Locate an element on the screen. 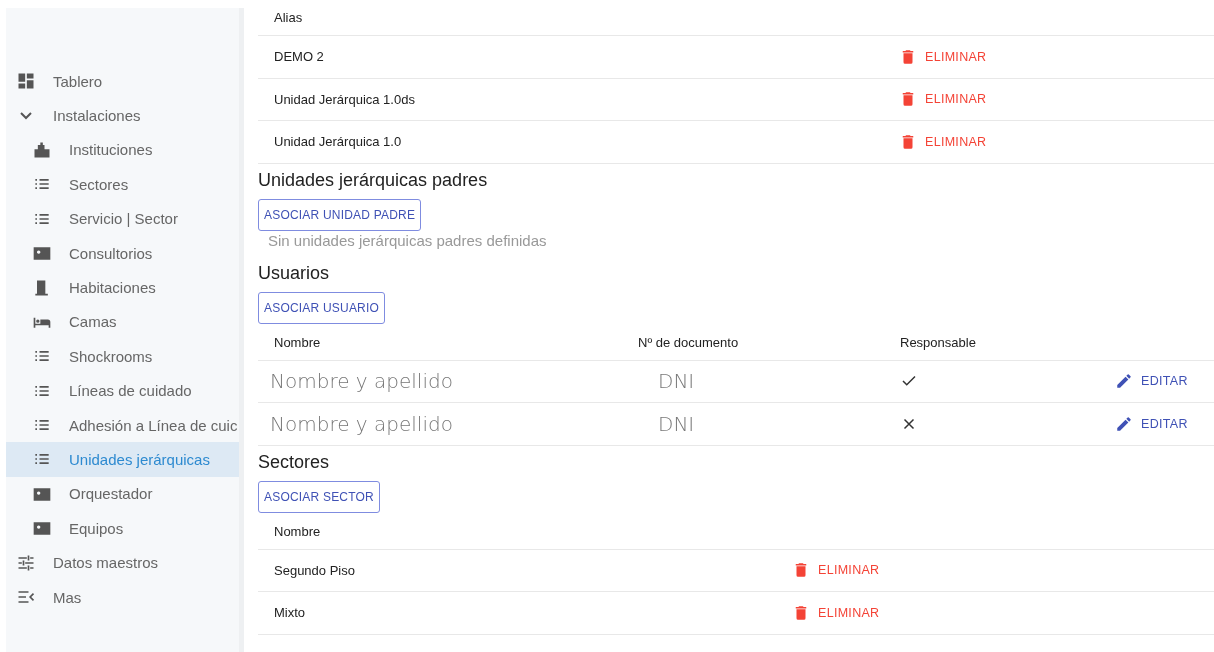 The width and height of the screenshot is (1214, 652). sidebar-item: Adhesión a Línea de cuic is located at coordinates (122, 425).